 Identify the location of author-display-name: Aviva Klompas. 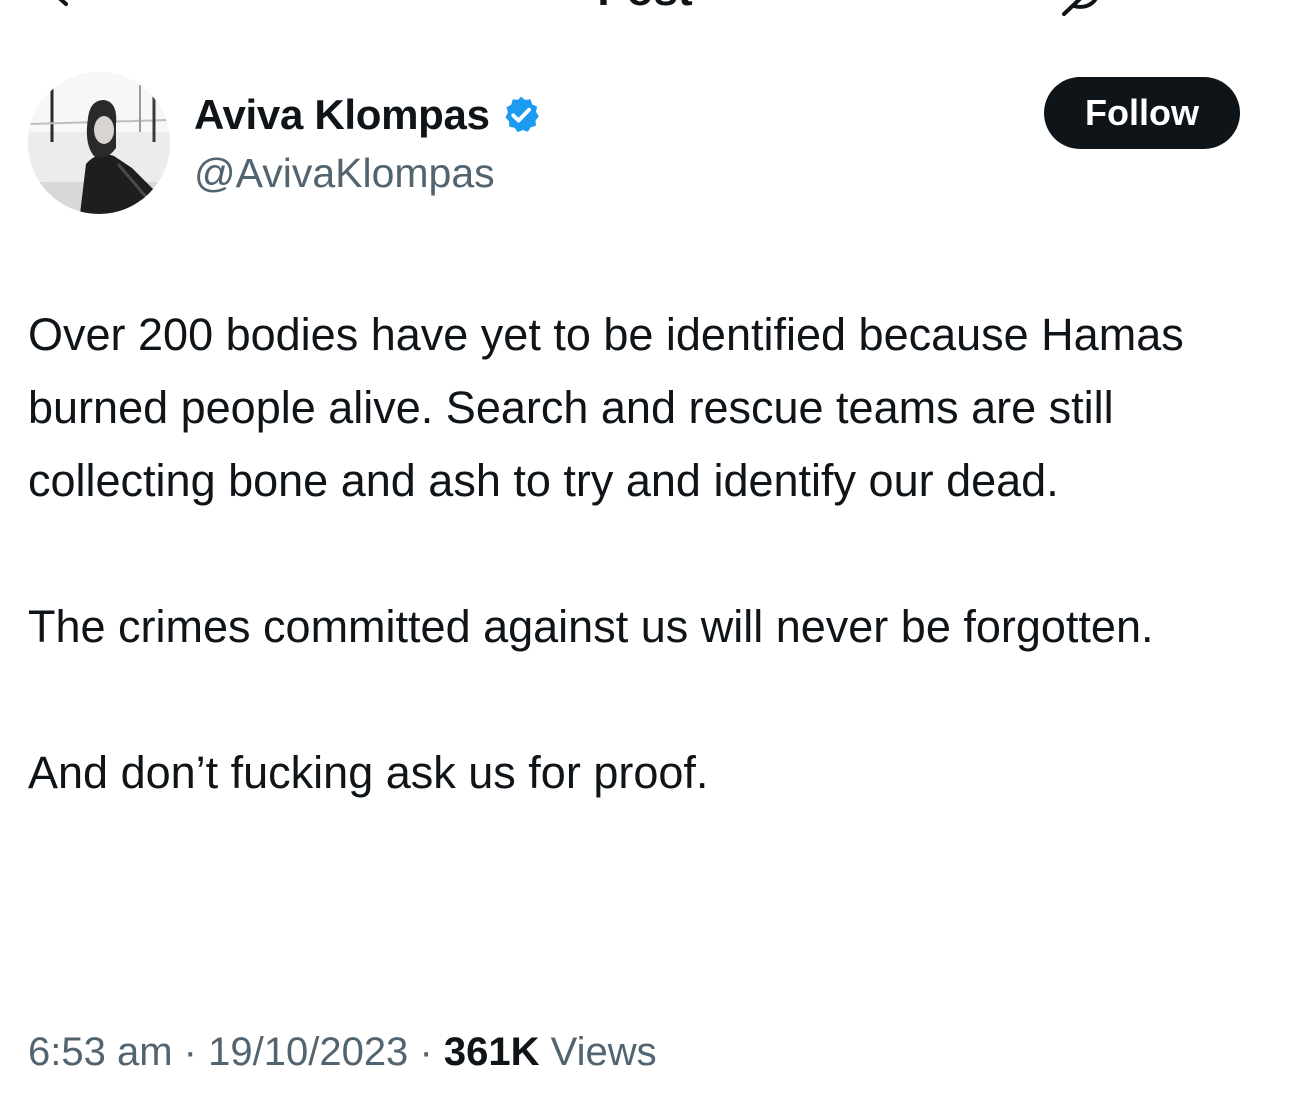
(342, 115).